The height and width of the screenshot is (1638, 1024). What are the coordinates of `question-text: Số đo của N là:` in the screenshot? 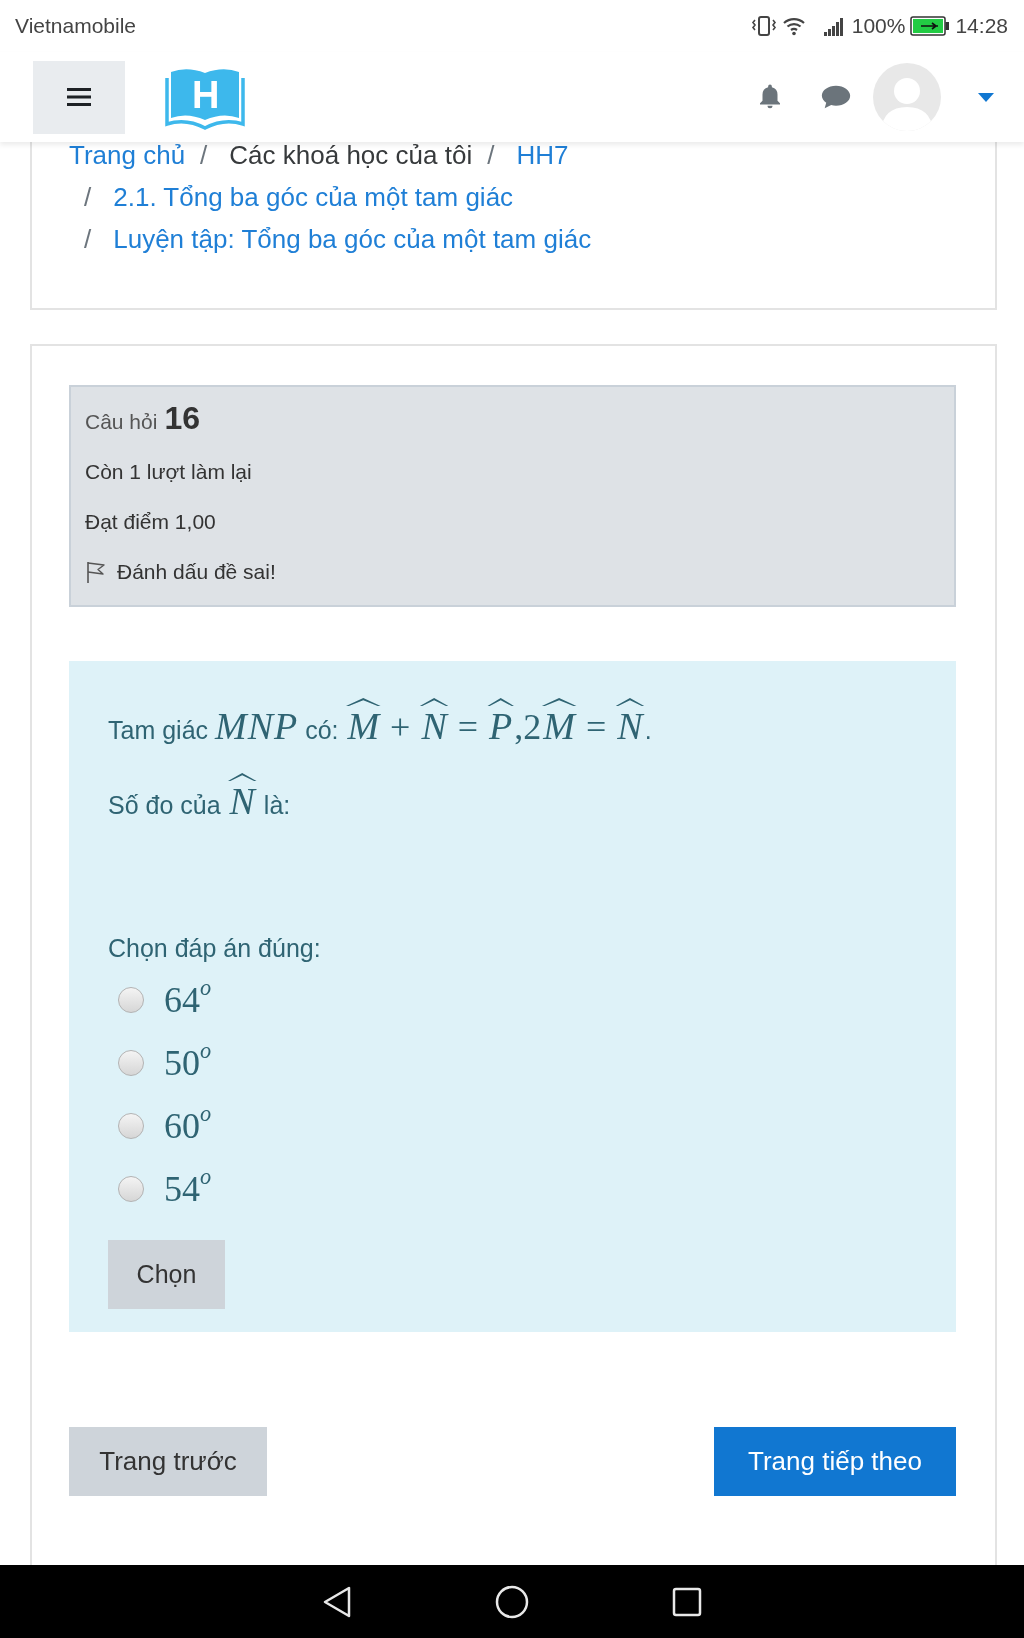 It's located at (512, 805).